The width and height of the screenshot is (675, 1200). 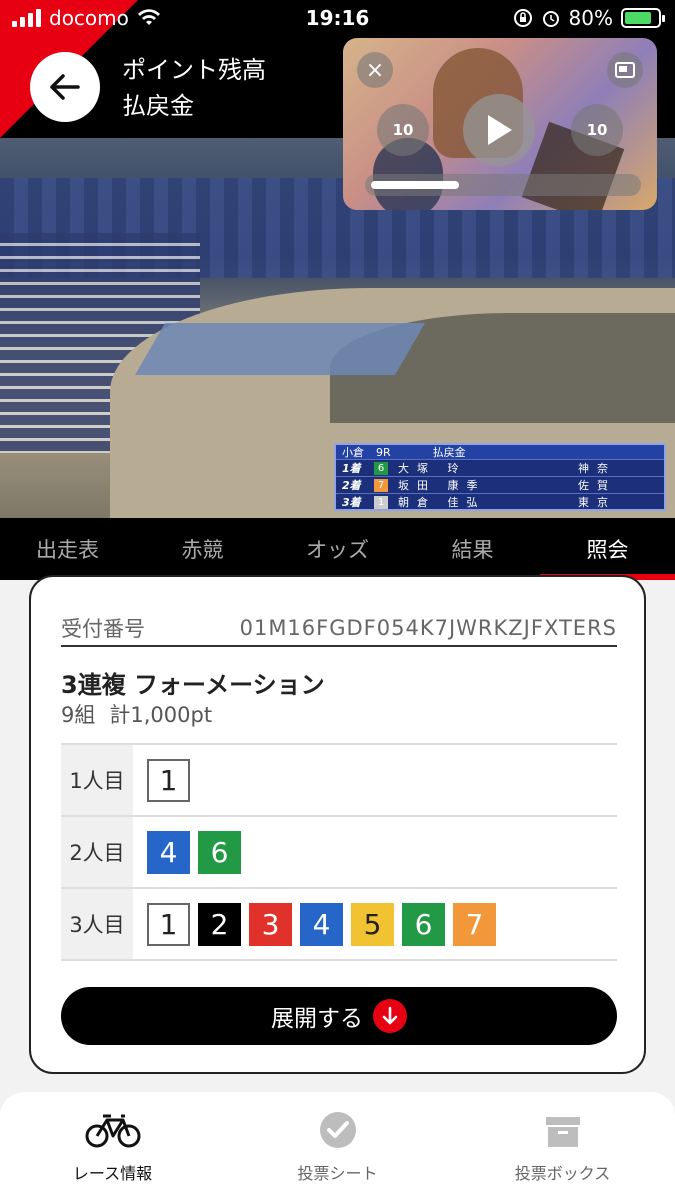 What do you see at coordinates (472, 549) in the screenshot?
I see `tab-results: 結果` at bounding box center [472, 549].